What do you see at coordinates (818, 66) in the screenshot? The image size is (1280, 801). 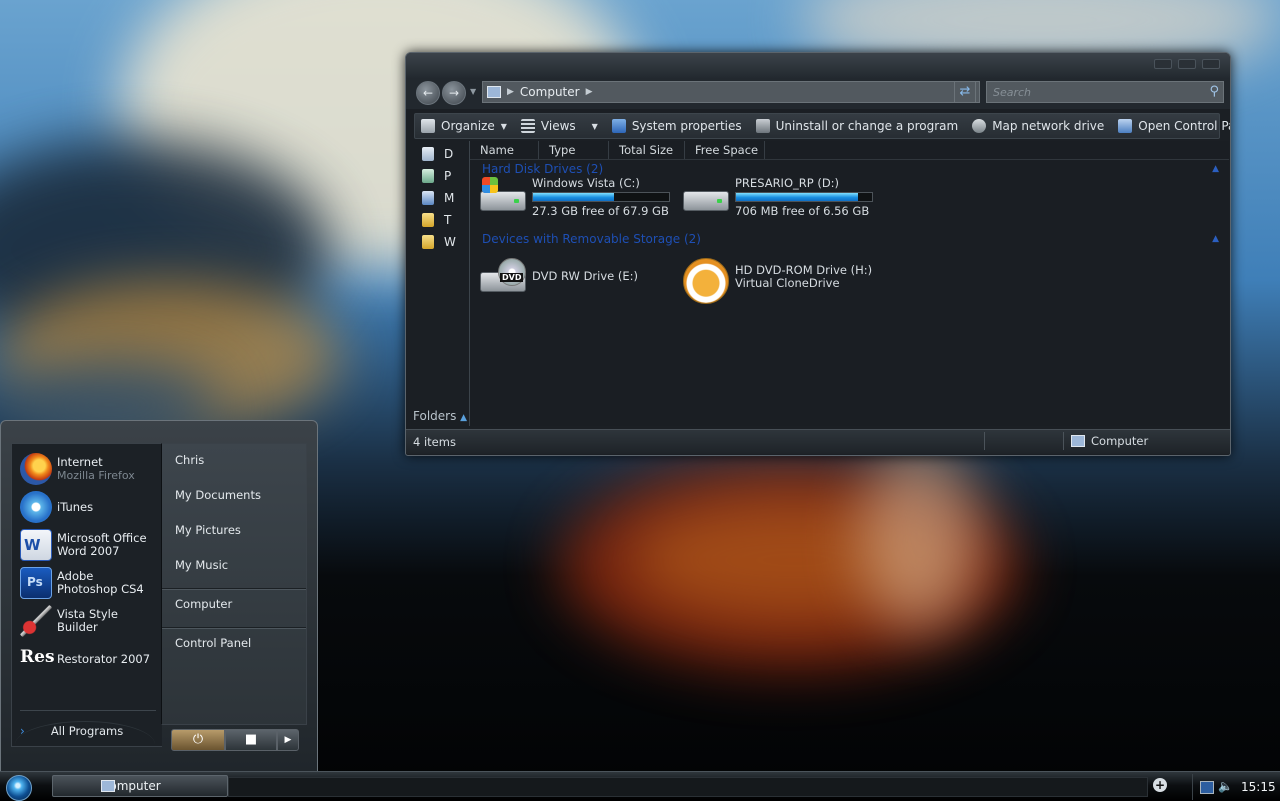 I see `title-bar` at bounding box center [818, 66].